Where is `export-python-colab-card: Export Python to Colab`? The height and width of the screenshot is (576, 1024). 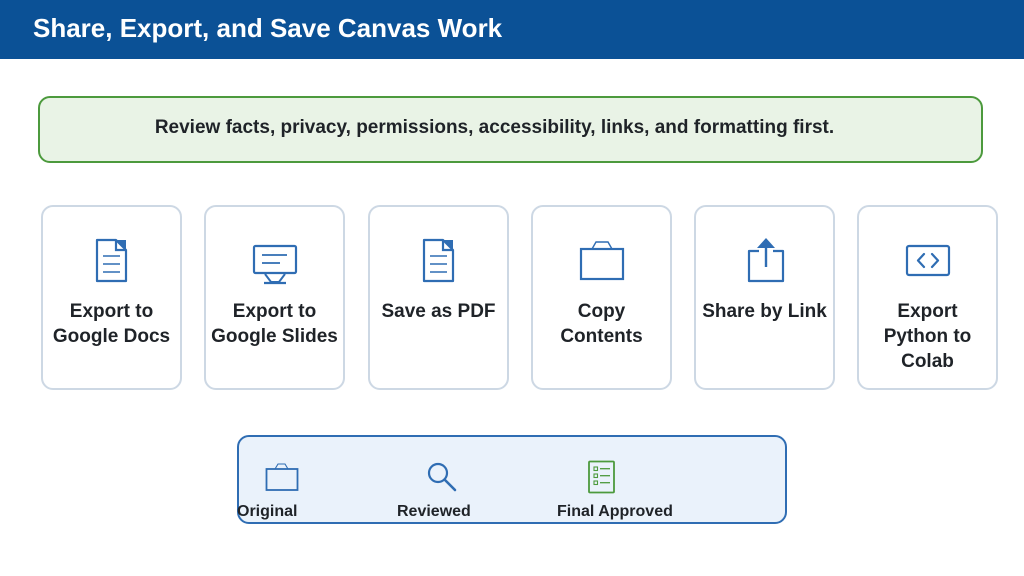
export-python-colab-card: Export Python to Colab is located at coordinates (927, 297).